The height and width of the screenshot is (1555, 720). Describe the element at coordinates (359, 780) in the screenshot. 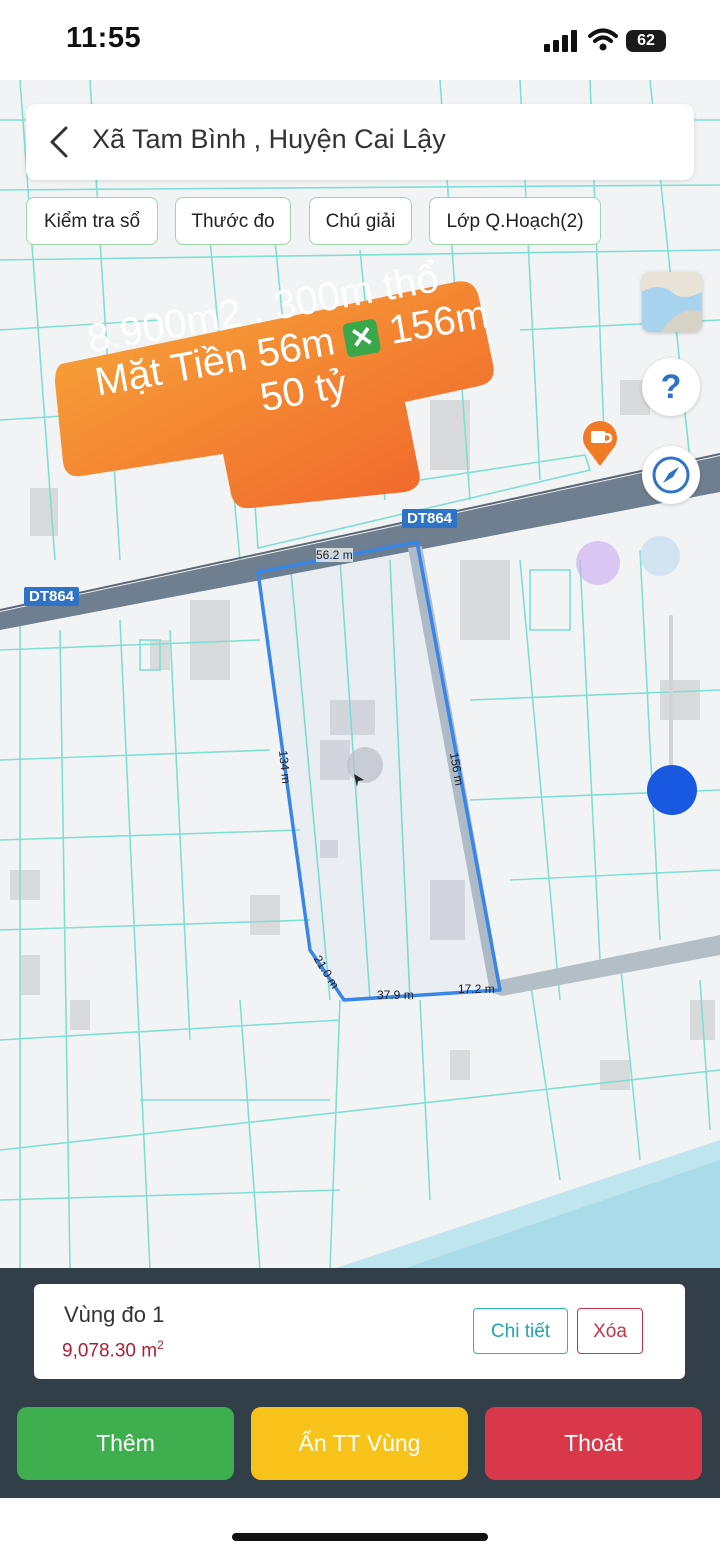

I see `pin-icon` at that location.